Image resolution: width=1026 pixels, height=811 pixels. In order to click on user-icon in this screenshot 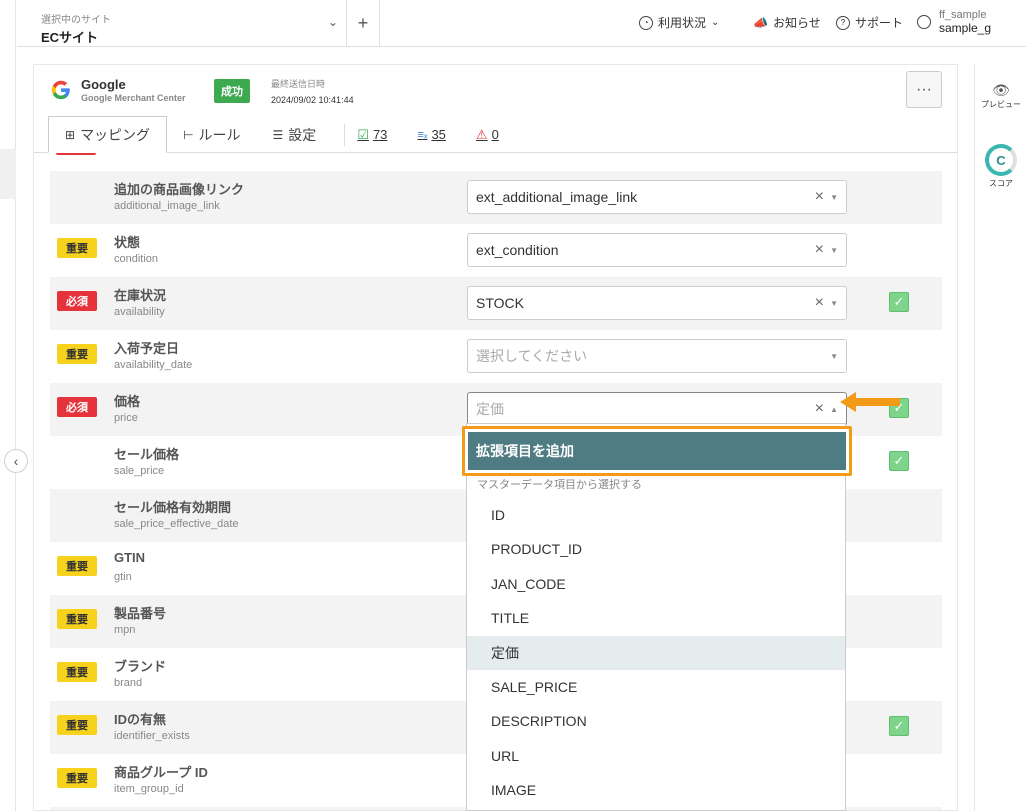, I will do `click(924, 22)`.